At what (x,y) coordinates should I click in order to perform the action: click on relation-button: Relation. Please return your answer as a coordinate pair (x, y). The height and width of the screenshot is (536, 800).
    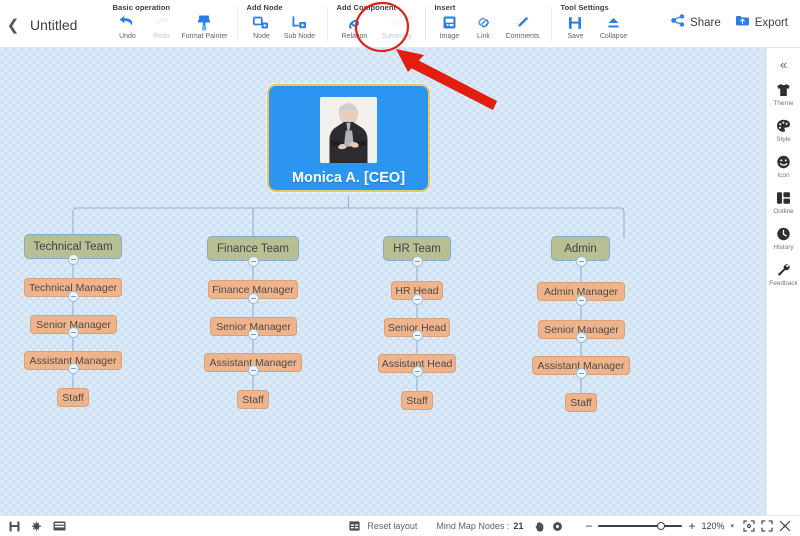
    Looking at the image, I should click on (354, 26).